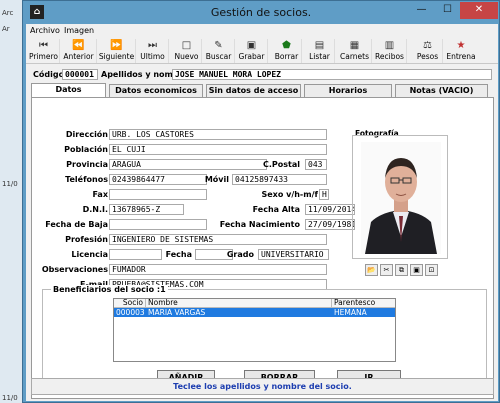 The width and height of the screenshot is (500, 403). What do you see at coordinates (177, 312) in the screenshot?
I see `row-nombre: MARIA VARGAS` at bounding box center [177, 312].